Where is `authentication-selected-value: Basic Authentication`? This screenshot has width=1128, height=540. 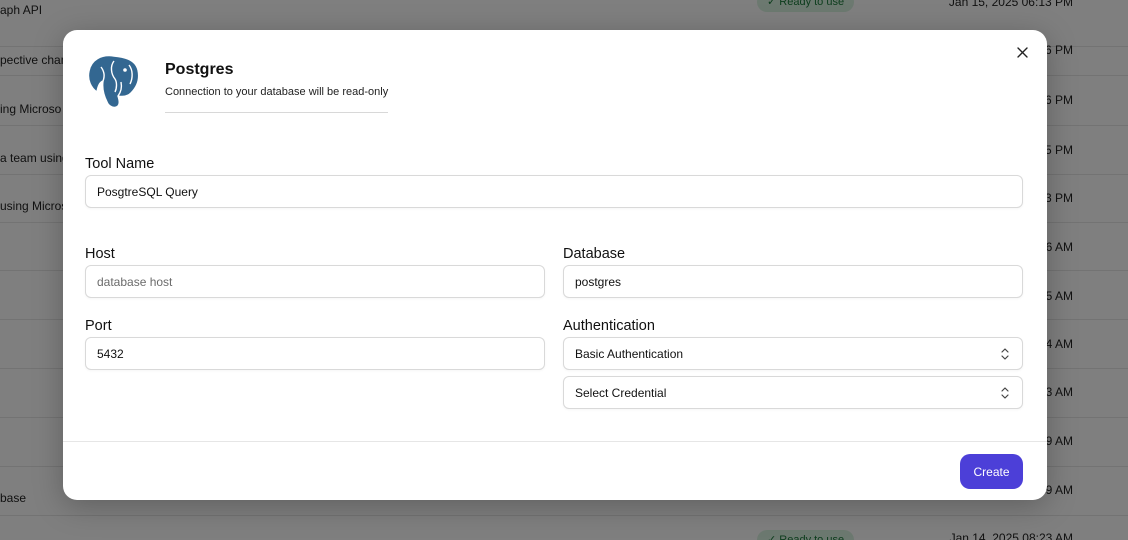 authentication-selected-value: Basic Authentication is located at coordinates (629, 353).